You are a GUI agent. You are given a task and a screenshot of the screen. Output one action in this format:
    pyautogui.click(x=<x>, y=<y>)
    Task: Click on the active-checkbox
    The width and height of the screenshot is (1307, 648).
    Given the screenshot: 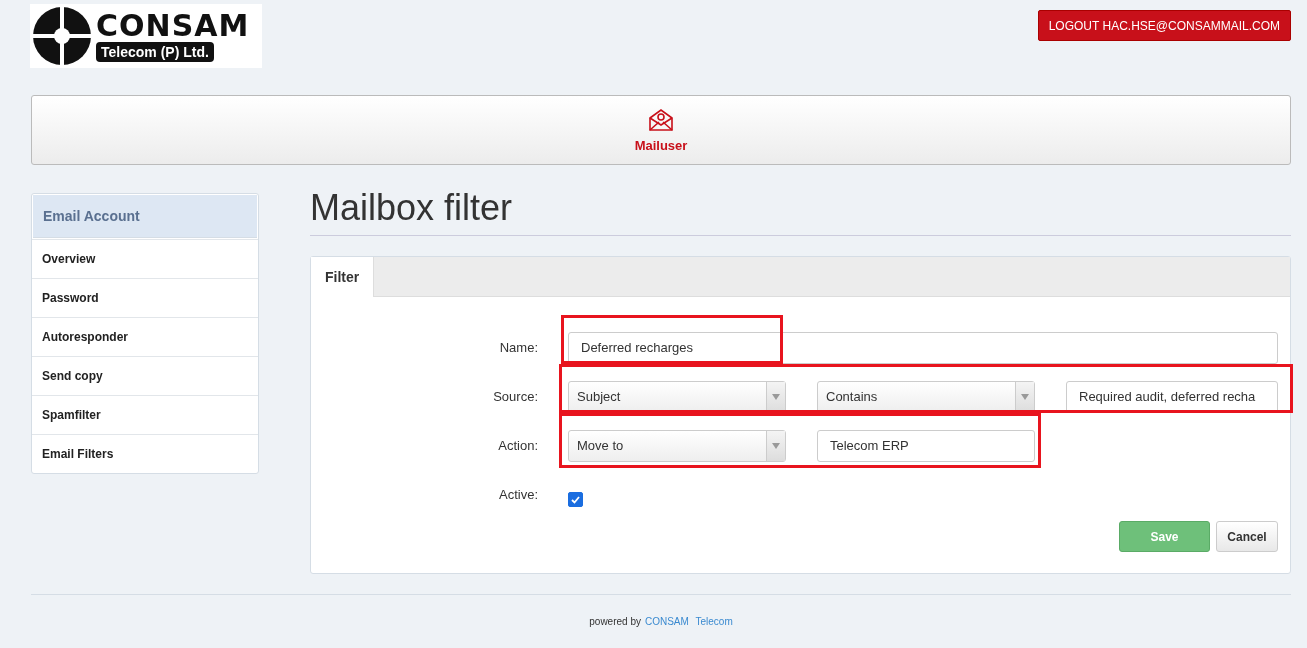 What is the action you would take?
    pyautogui.click(x=575, y=499)
    